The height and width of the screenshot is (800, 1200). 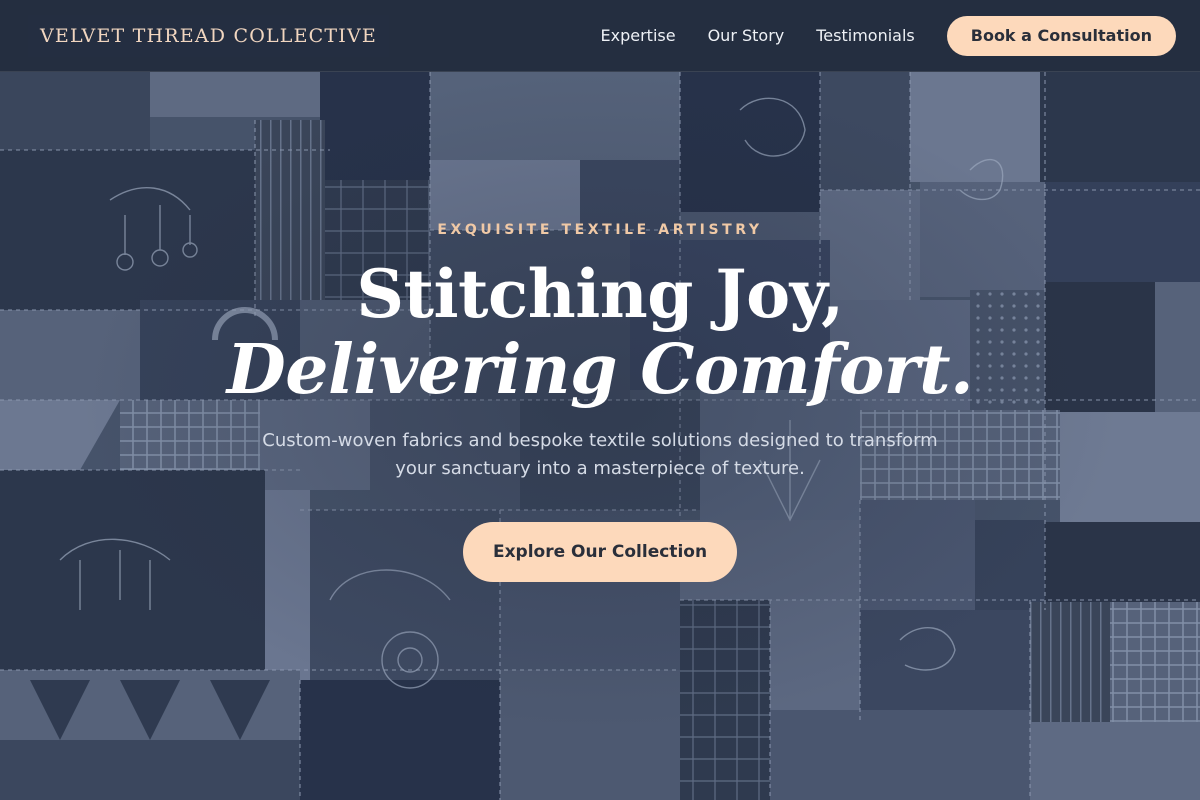 What do you see at coordinates (638, 35) in the screenshot?
I see `nav-link-expertise: Expertise` at bounding box center [638, 35].